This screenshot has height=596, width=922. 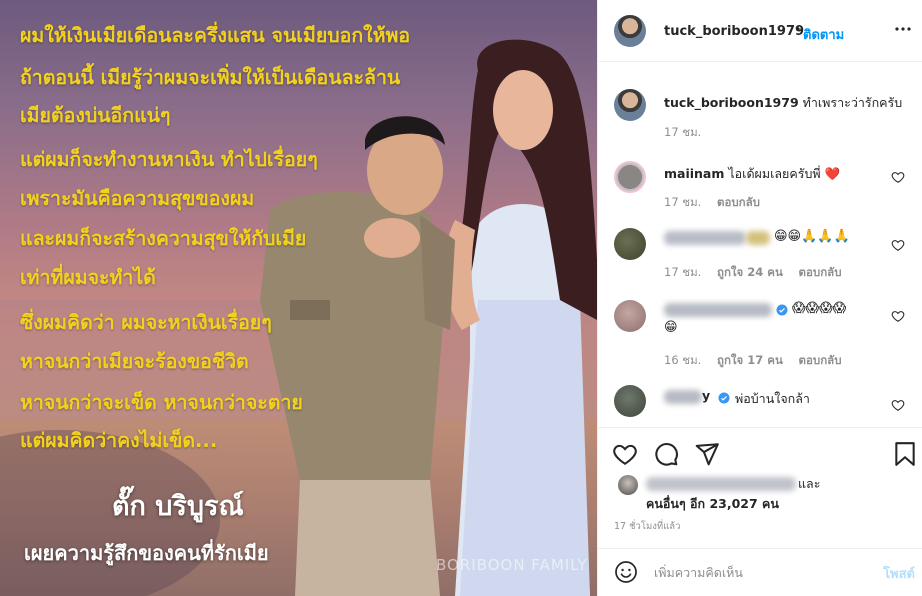 What do you see at coordinates (754, 572) in the screenshot?
I see `add-comment-input` at bounding box center [754, 572].